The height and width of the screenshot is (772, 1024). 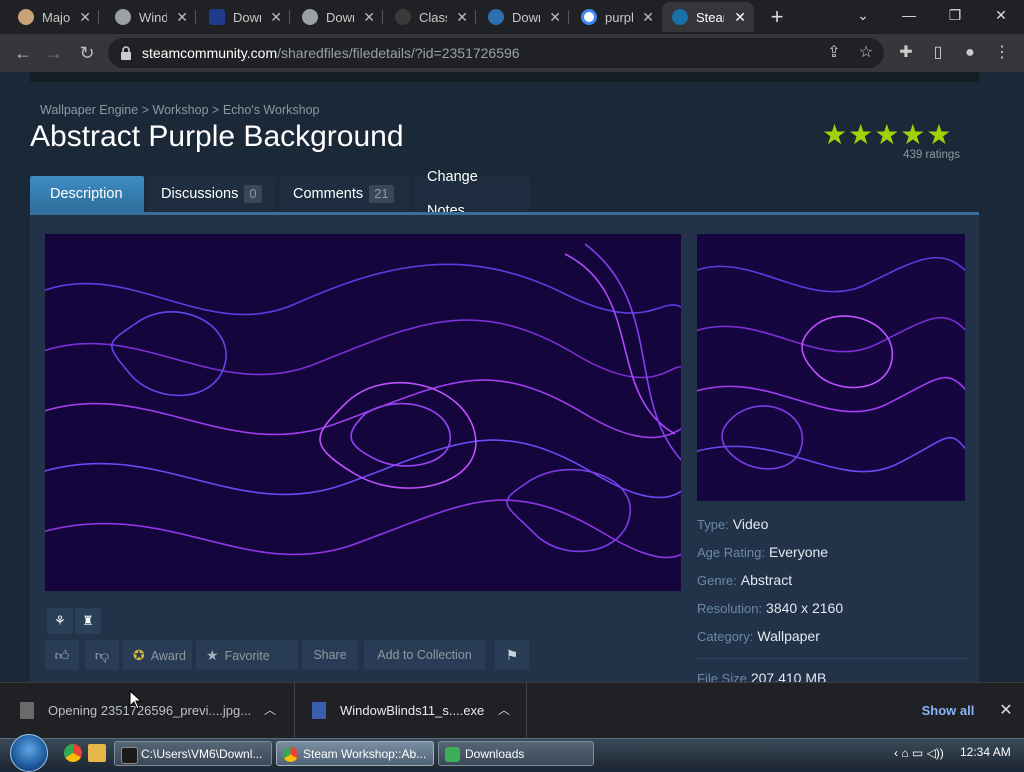 What do you see at coordinates (906, 53) in the screenshot?
I see `extensions-icon: ✚` at bounding box center [906, 53].